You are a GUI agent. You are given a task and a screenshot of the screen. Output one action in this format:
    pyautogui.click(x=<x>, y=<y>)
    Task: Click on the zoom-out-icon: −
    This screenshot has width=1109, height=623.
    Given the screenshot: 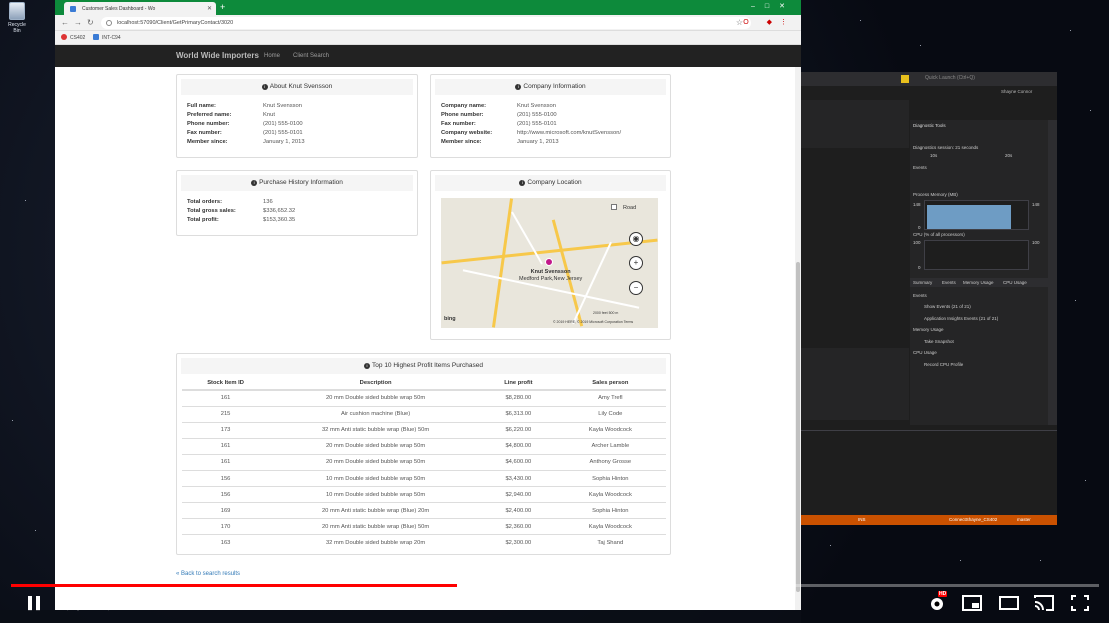 What is the action you would take?
    pyautogui.click(x=636, y=288)
    